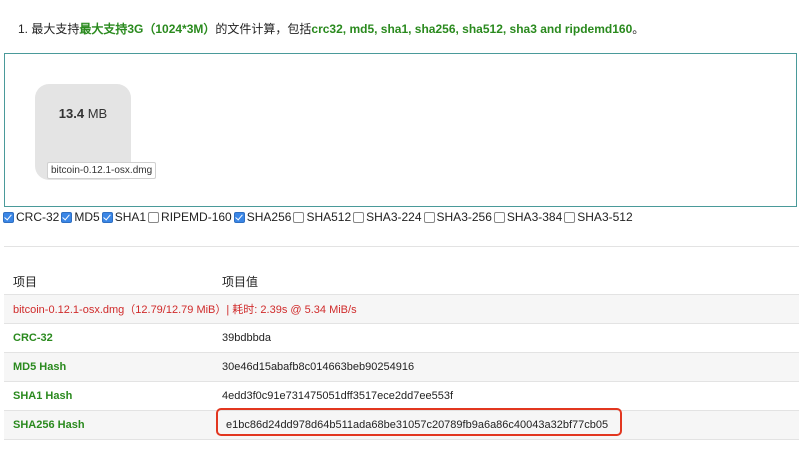 Image resolution: width=805 pixels, height=466 pixels. What do you see at coordinates (38, 217) in the screenshot?
I see `algo-label: CRC-32` at bounding box center [38, 217].